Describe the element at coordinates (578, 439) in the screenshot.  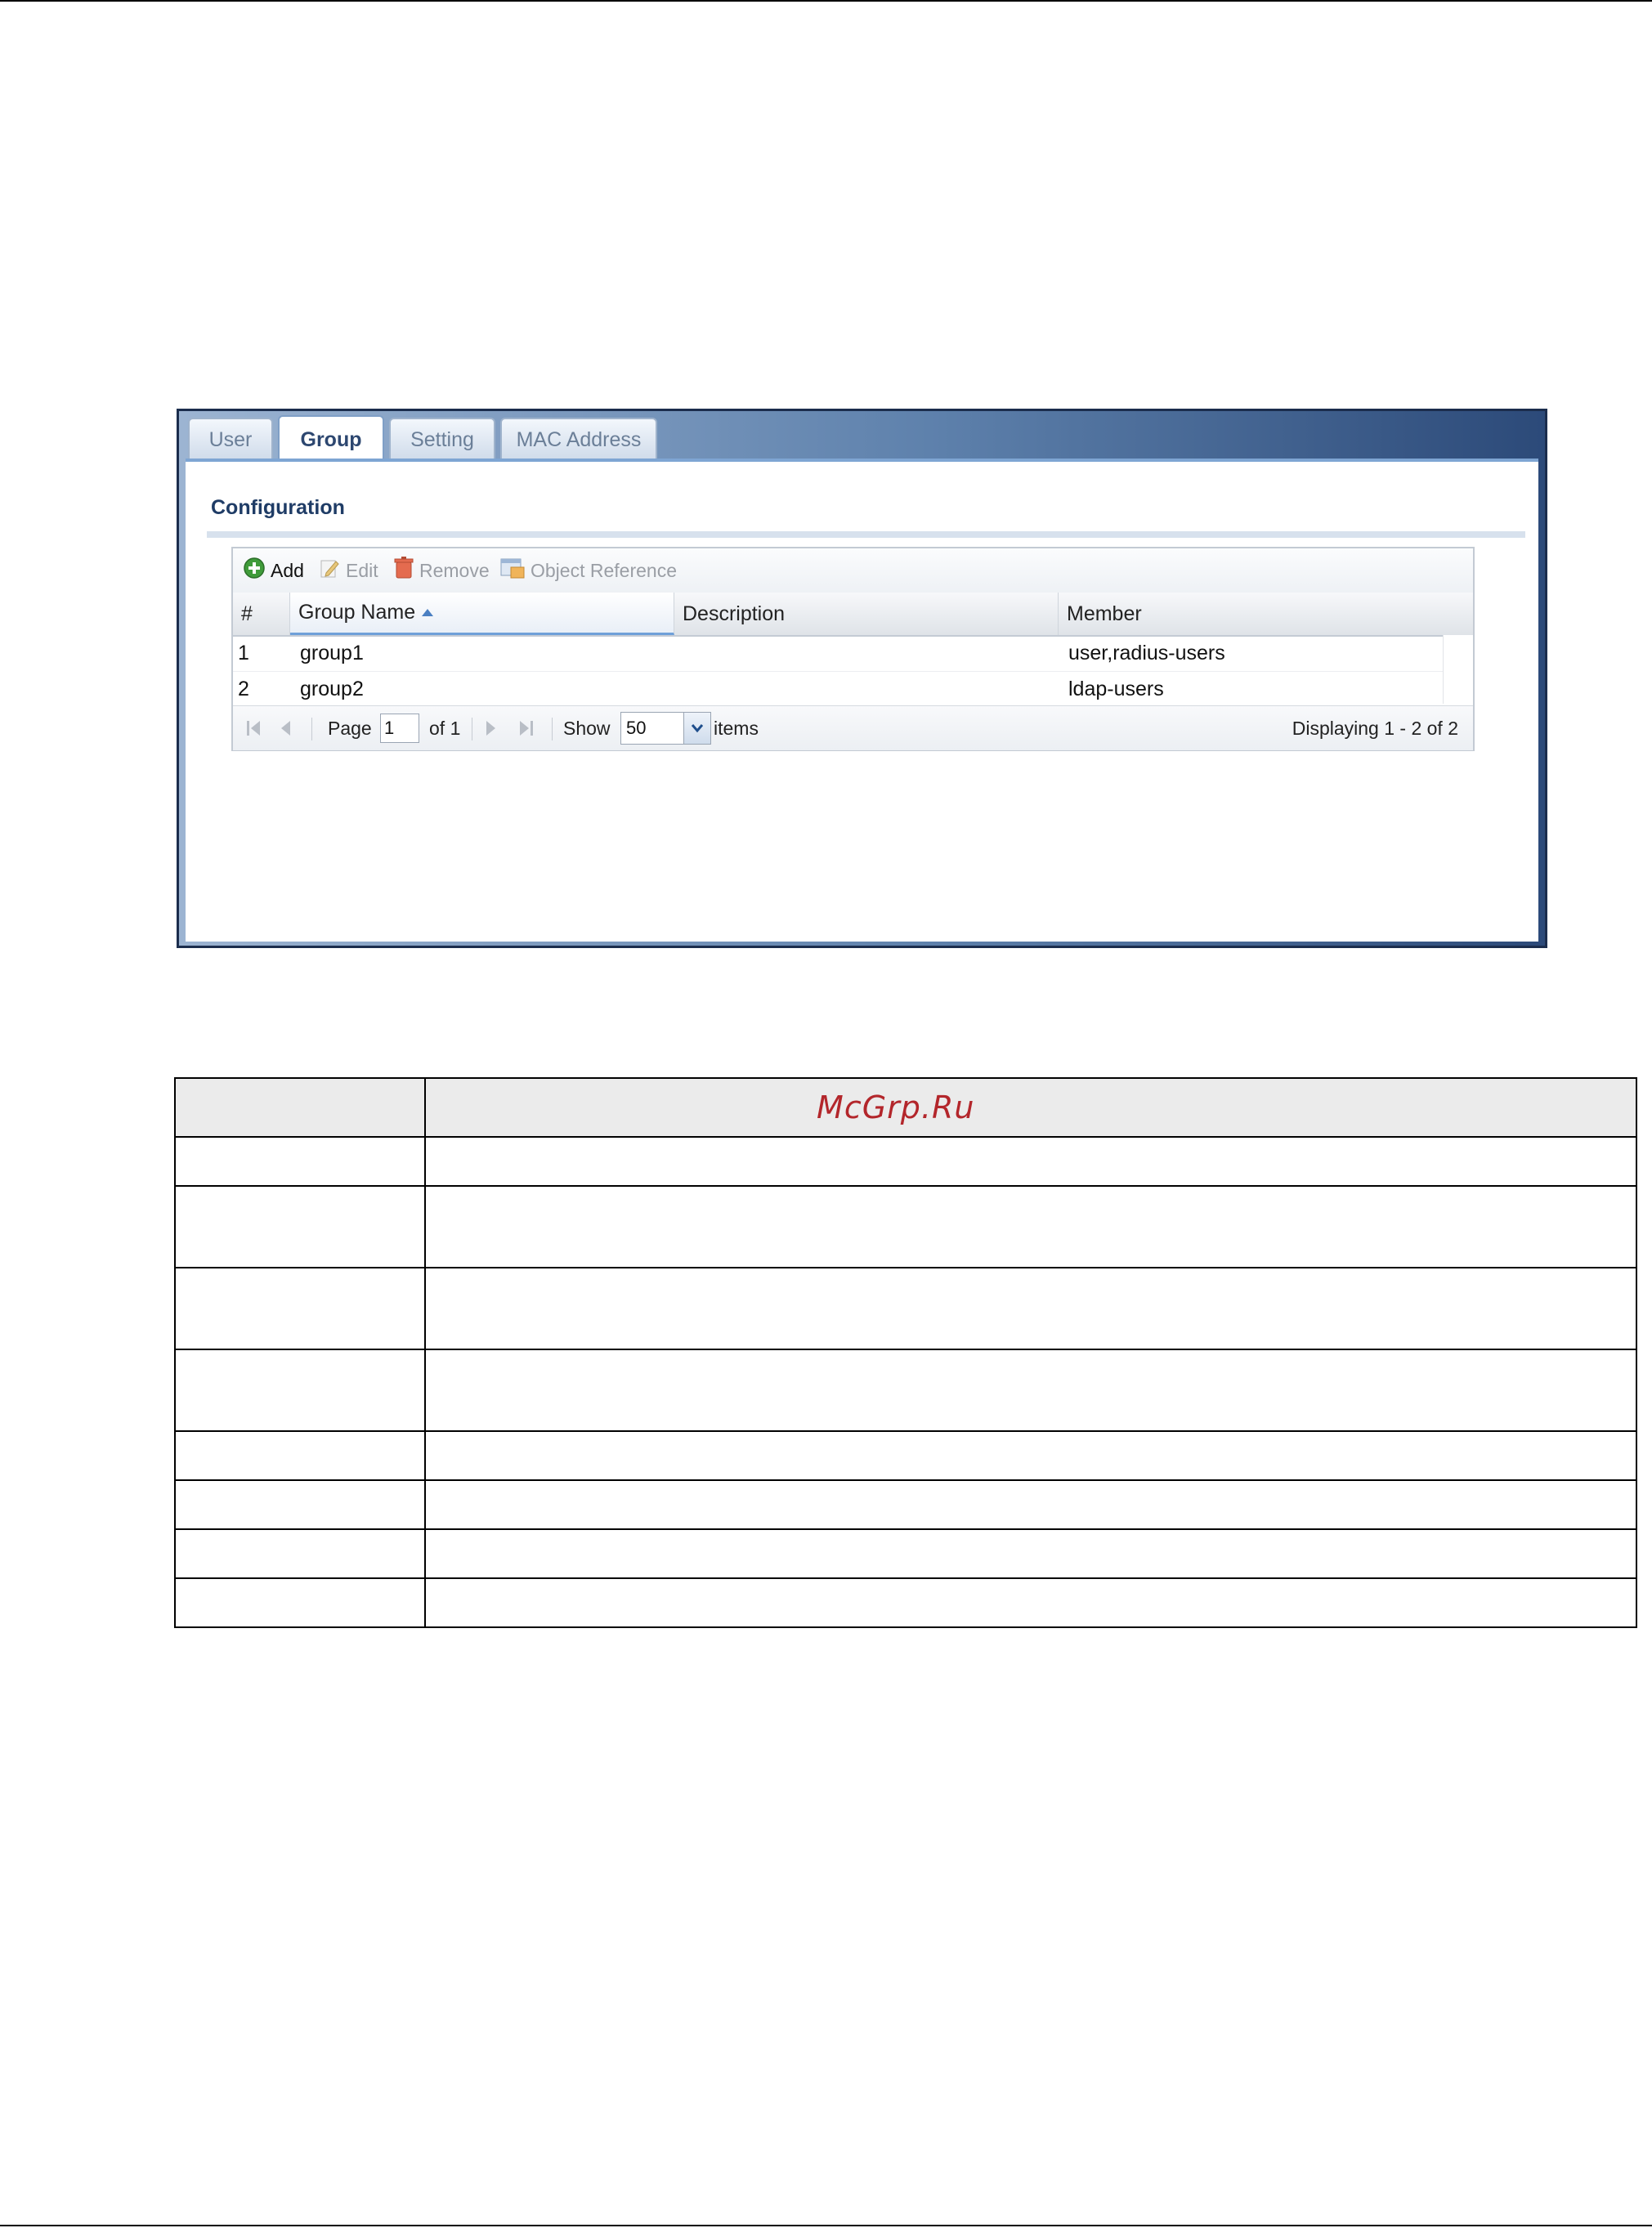
I see `tab-mac-address: MAC Address` at that location.